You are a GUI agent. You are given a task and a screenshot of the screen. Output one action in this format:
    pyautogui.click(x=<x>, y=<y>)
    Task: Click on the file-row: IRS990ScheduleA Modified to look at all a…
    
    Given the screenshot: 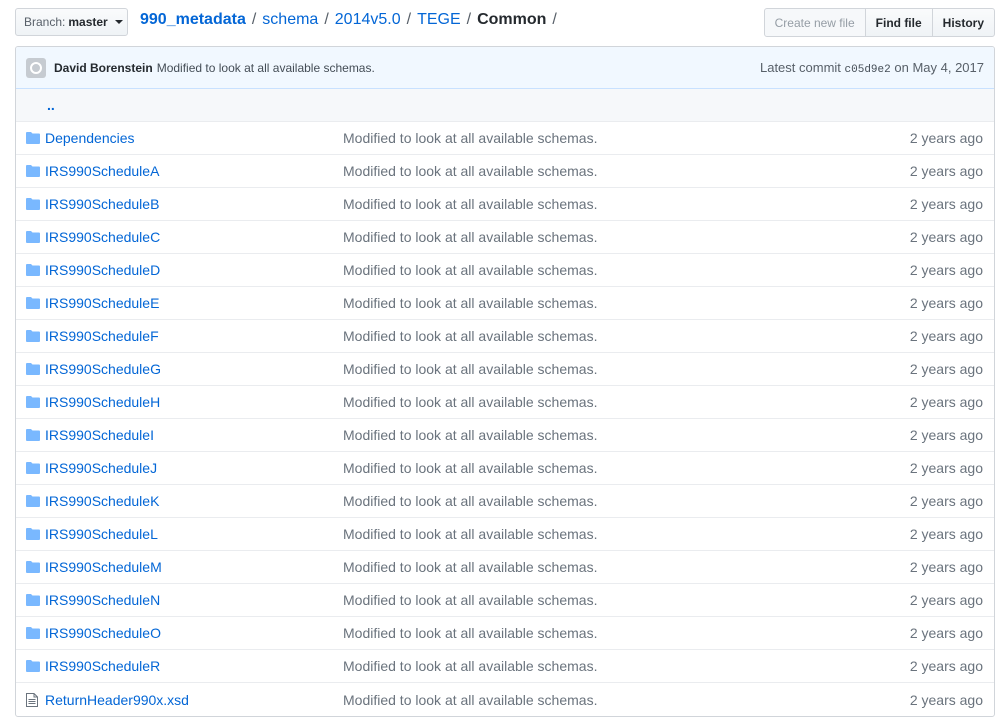 What is the action you would take?
    pyautogui.click(x=505, y=171)
    